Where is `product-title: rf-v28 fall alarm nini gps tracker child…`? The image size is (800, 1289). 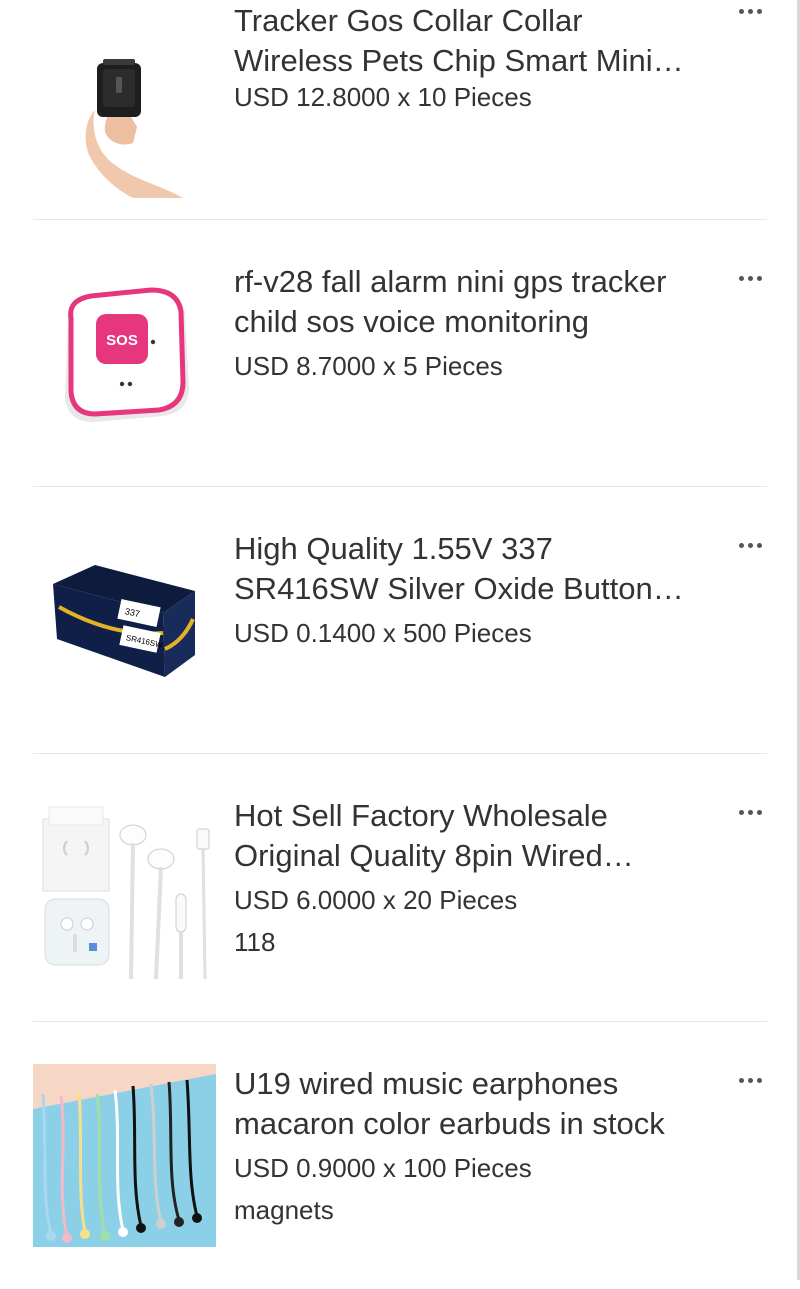
product-title: rf-v28 fall alarm nini gps tracker child… is located at coordinates (469, 302).